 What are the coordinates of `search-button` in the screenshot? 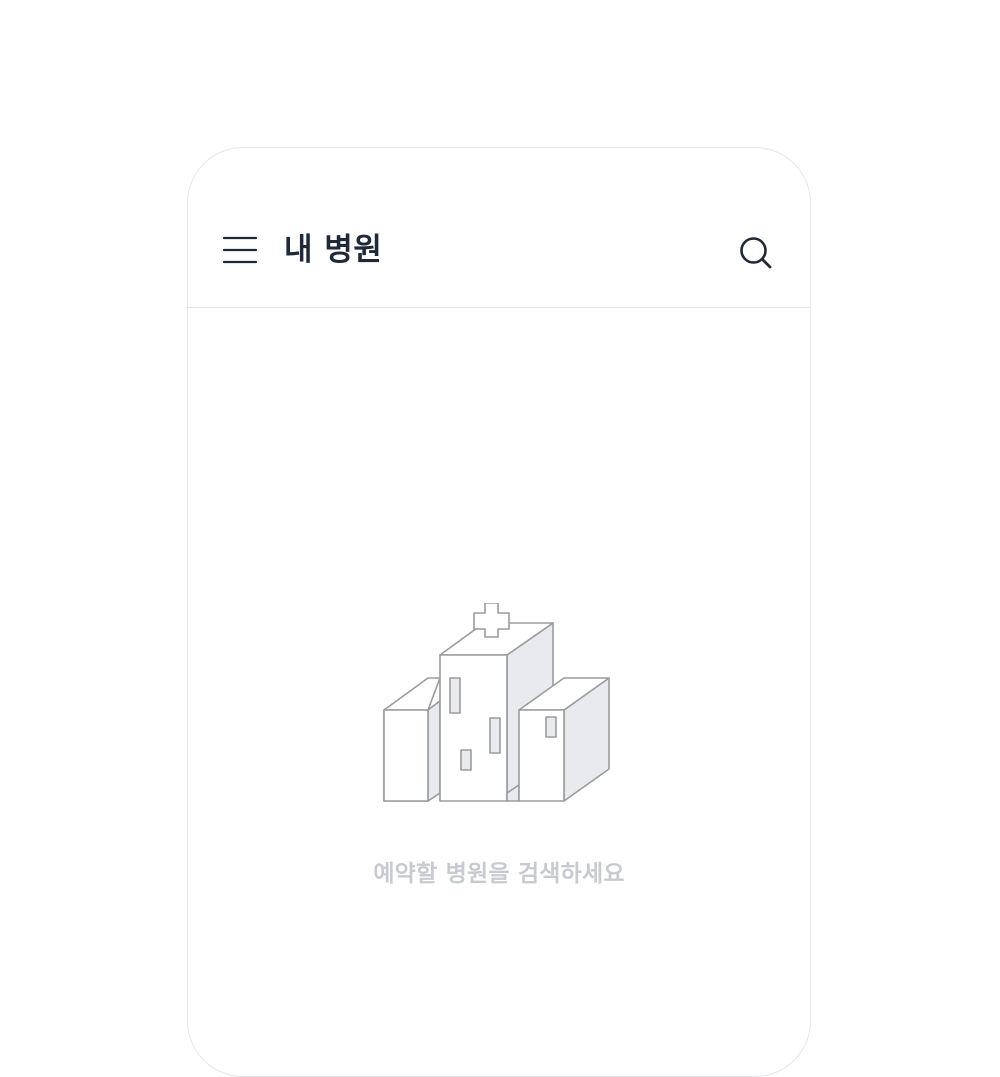 It's located at (756, 252).